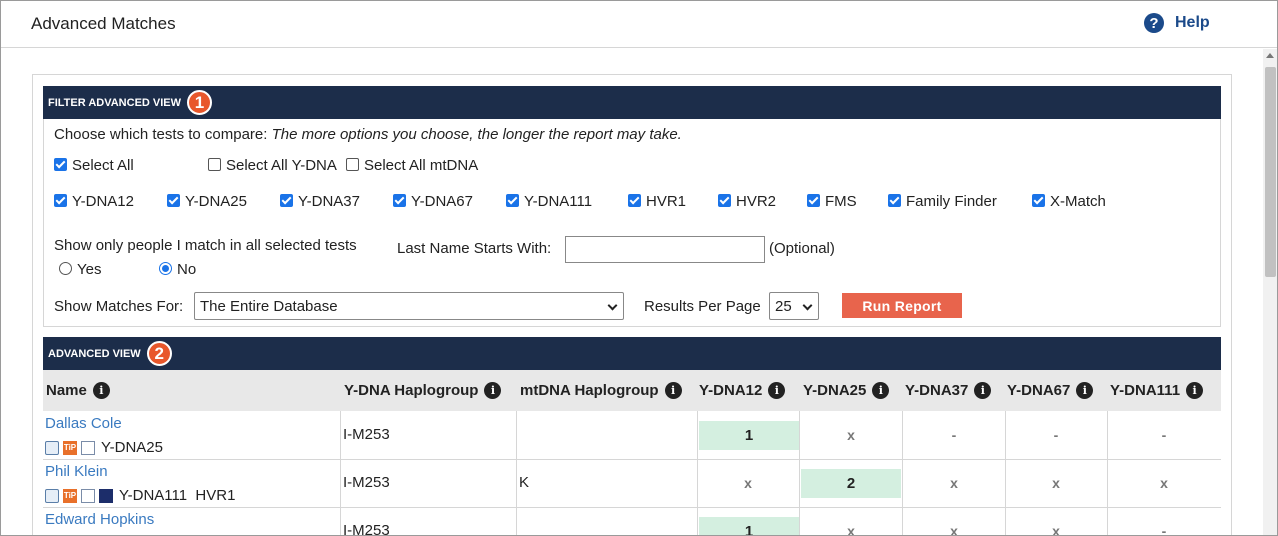 Image resolution: width=1278 pixels, height=536 pixels. What do you see at coordinates (832, 201) in the screenshot?
I see `test-checkbox-fms: FMS` at bounding box center [832, 201].